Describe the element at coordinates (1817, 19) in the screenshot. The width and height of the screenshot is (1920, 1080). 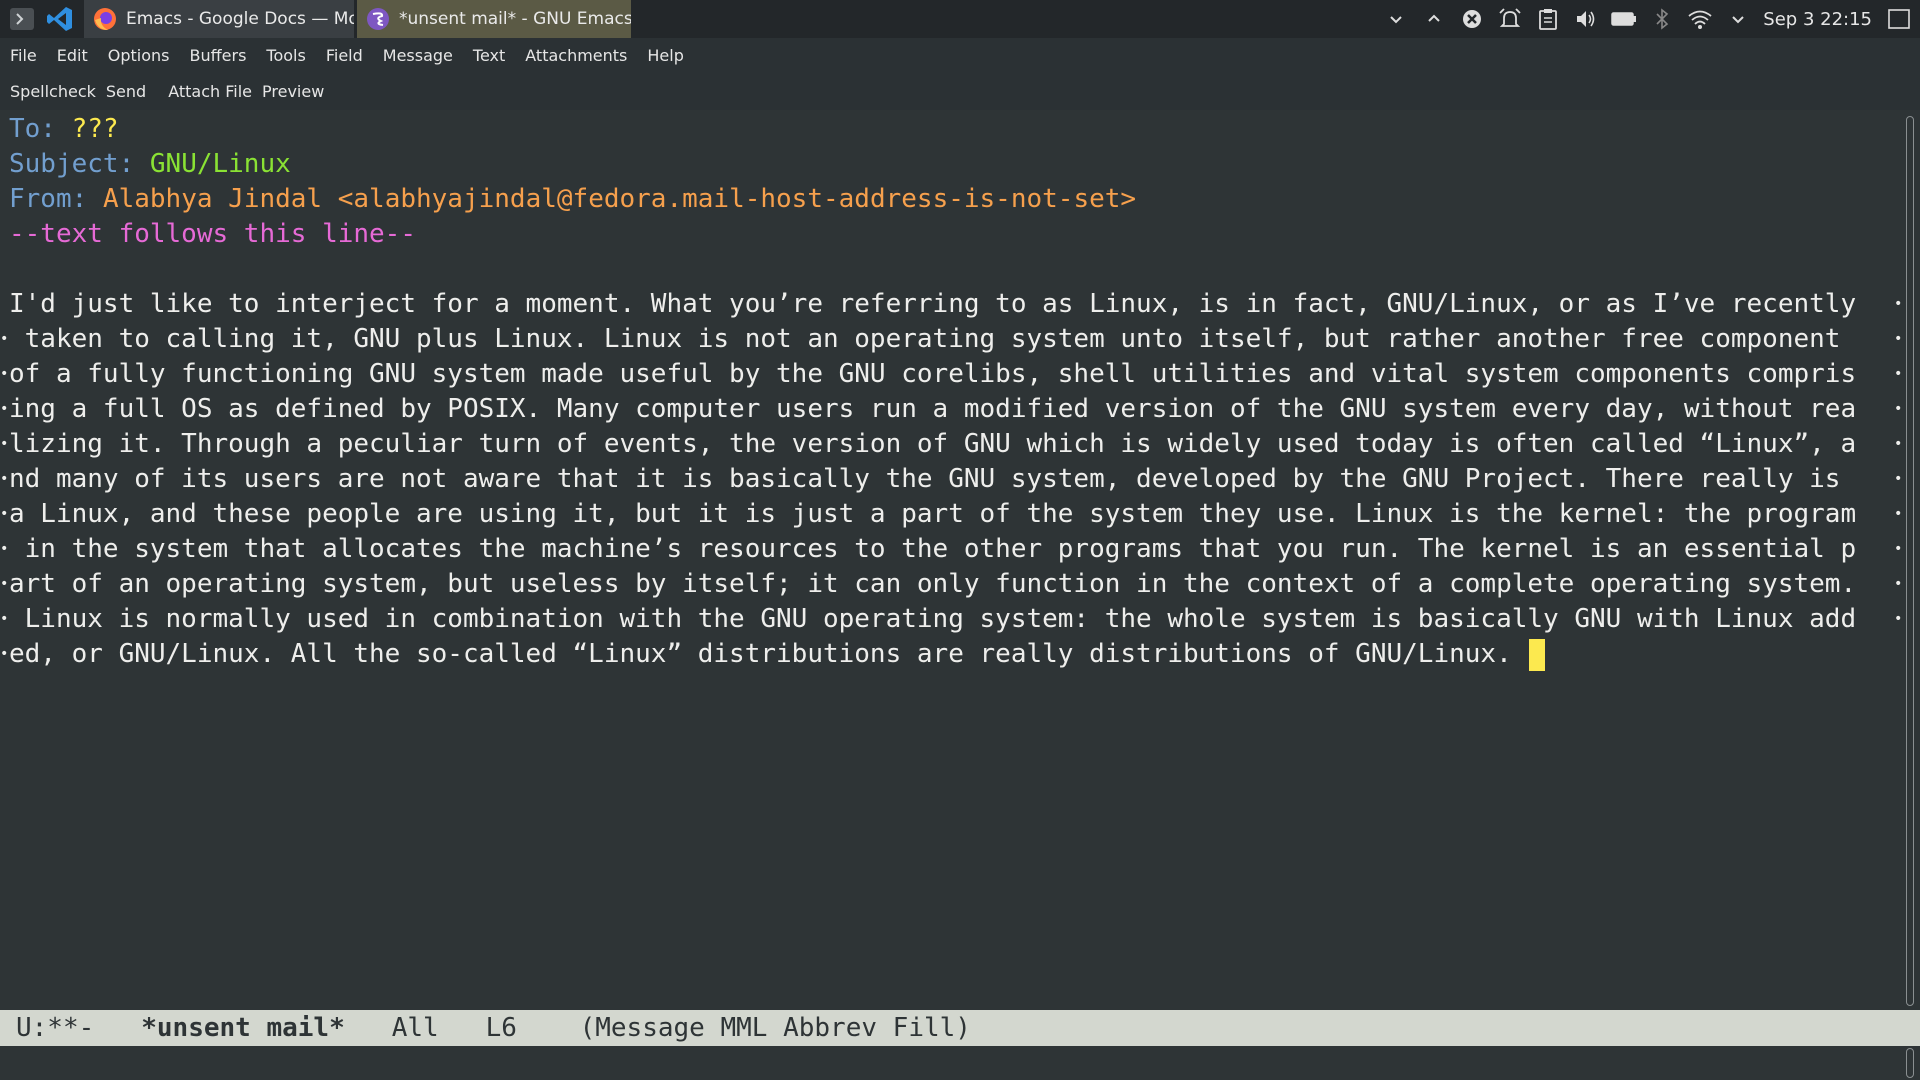
I see `clock: Sep 3 22:15` at that location.